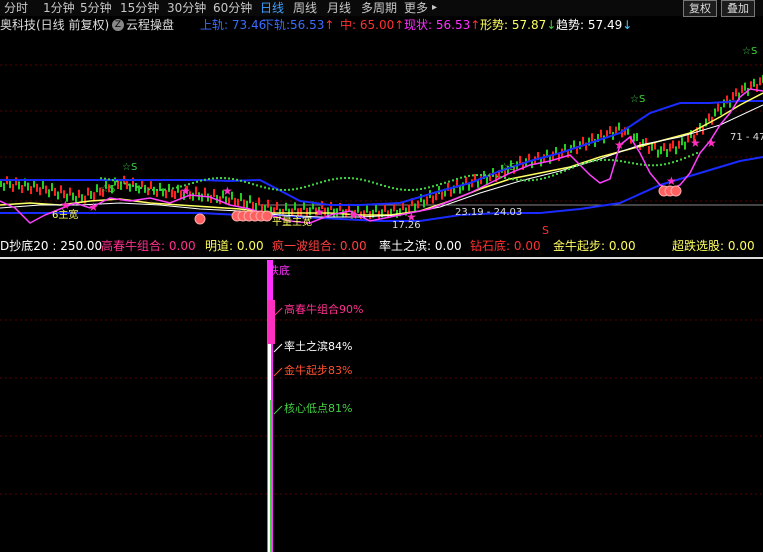 The height and width of the screenshot is (552, 763). Describe the element at coordinates (108, 189) in the screenshot. I see `star-sell-label-2: ☆S` at that location.